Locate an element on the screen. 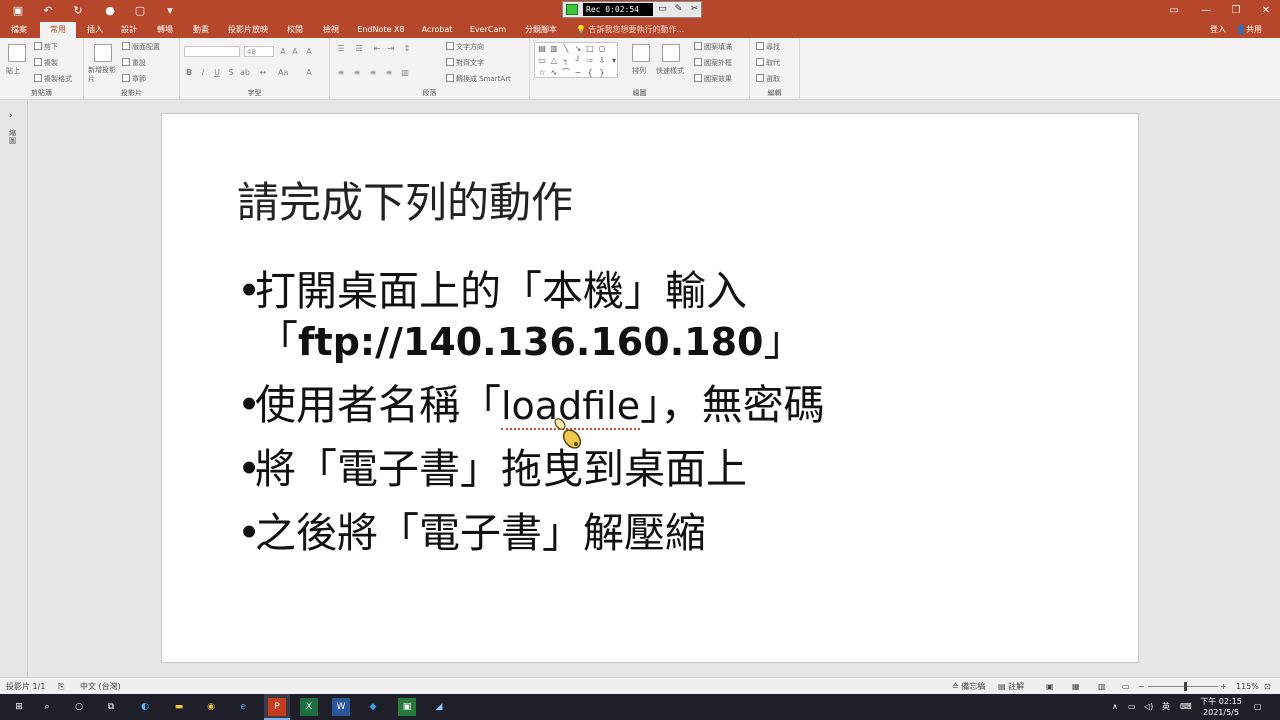 This screenshot has width=1280, height=720. ime-indicator: 英 is located at coordinates (1166, 707).